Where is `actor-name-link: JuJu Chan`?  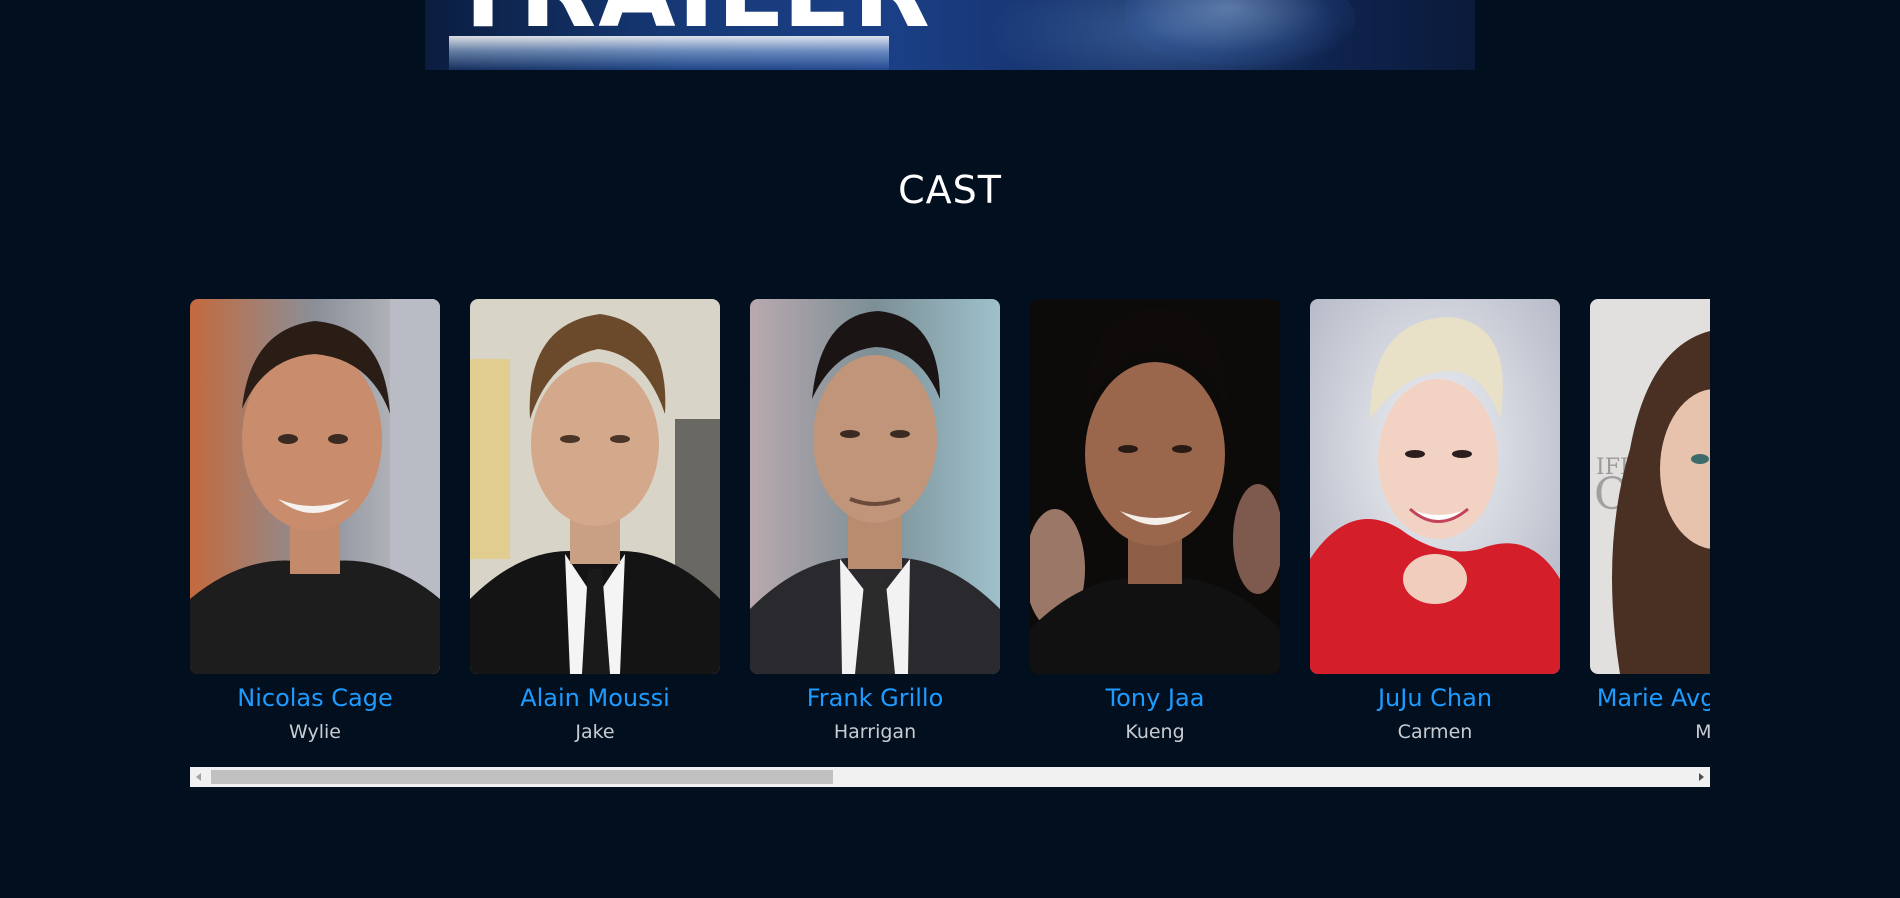 actor-name-link: JuJu Chan is located at coordinates (1435, 698).